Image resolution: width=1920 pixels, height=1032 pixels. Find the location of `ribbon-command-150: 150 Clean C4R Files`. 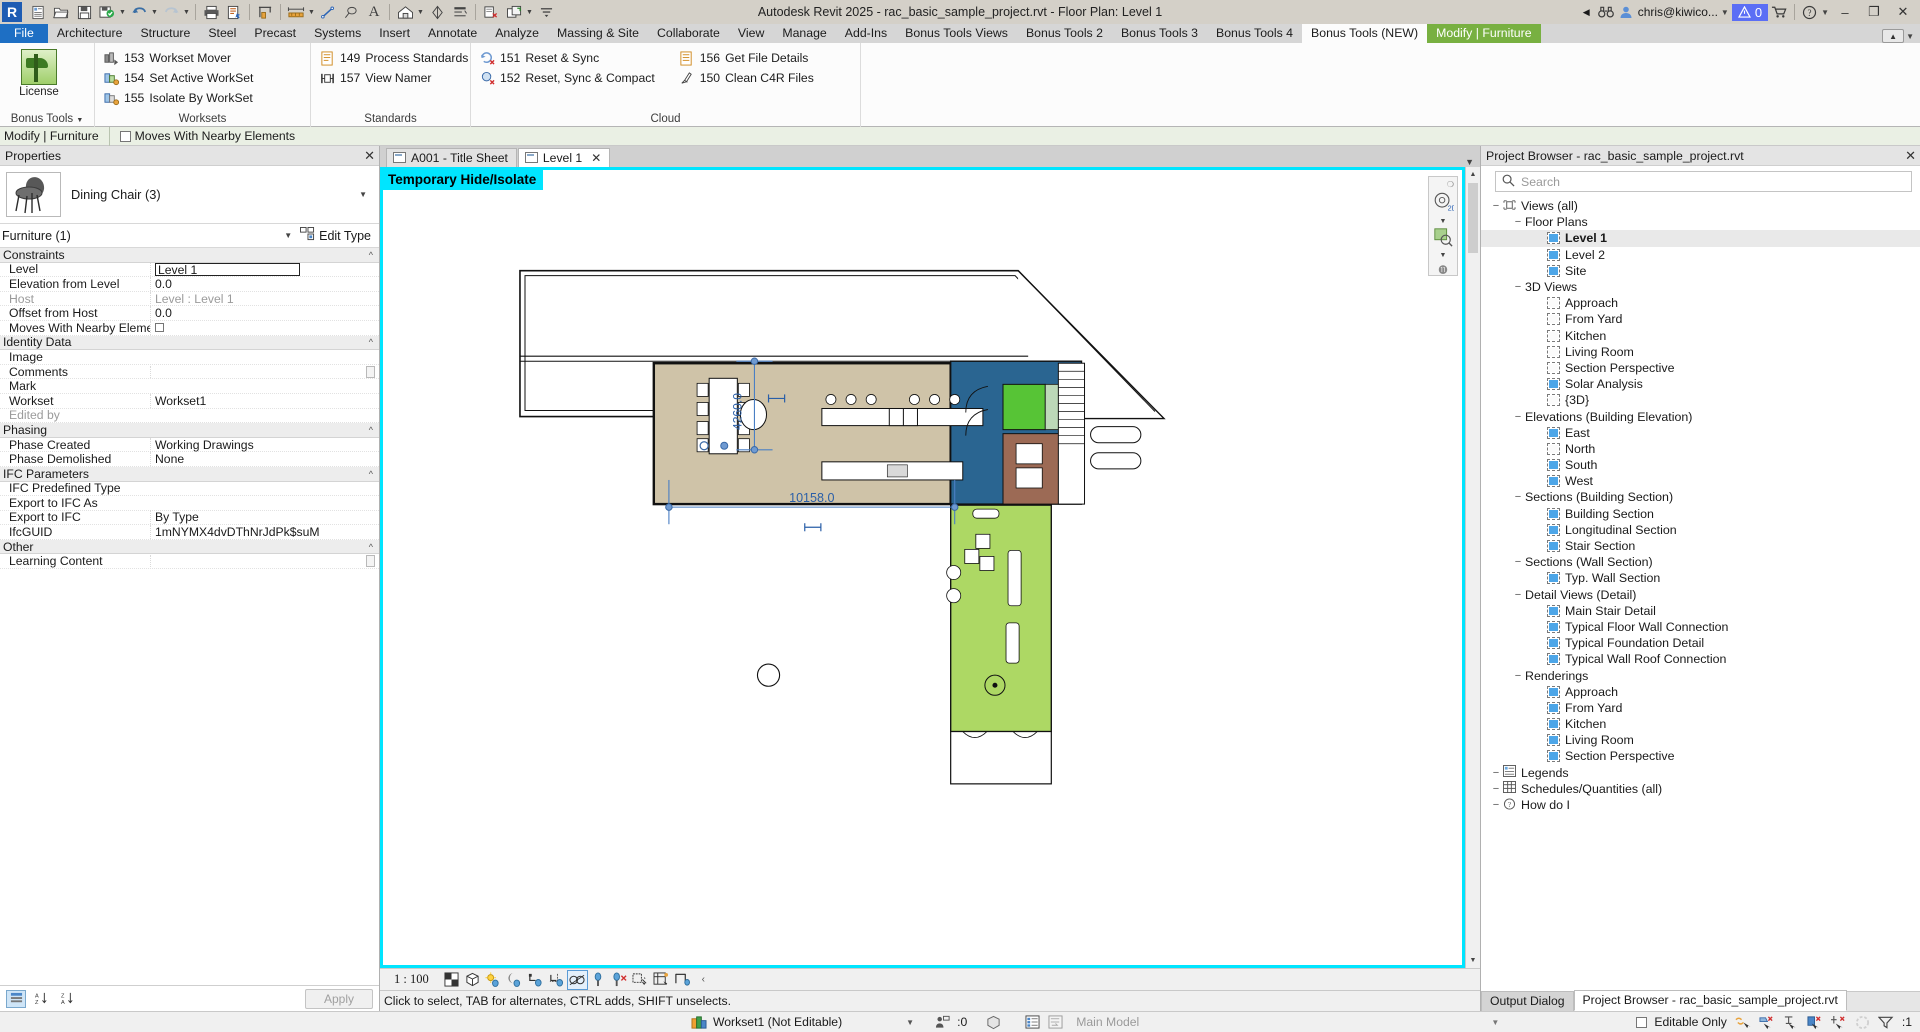

ribbon-command-150: 150 Clean C4R Files is located at coordinates (746, 78).